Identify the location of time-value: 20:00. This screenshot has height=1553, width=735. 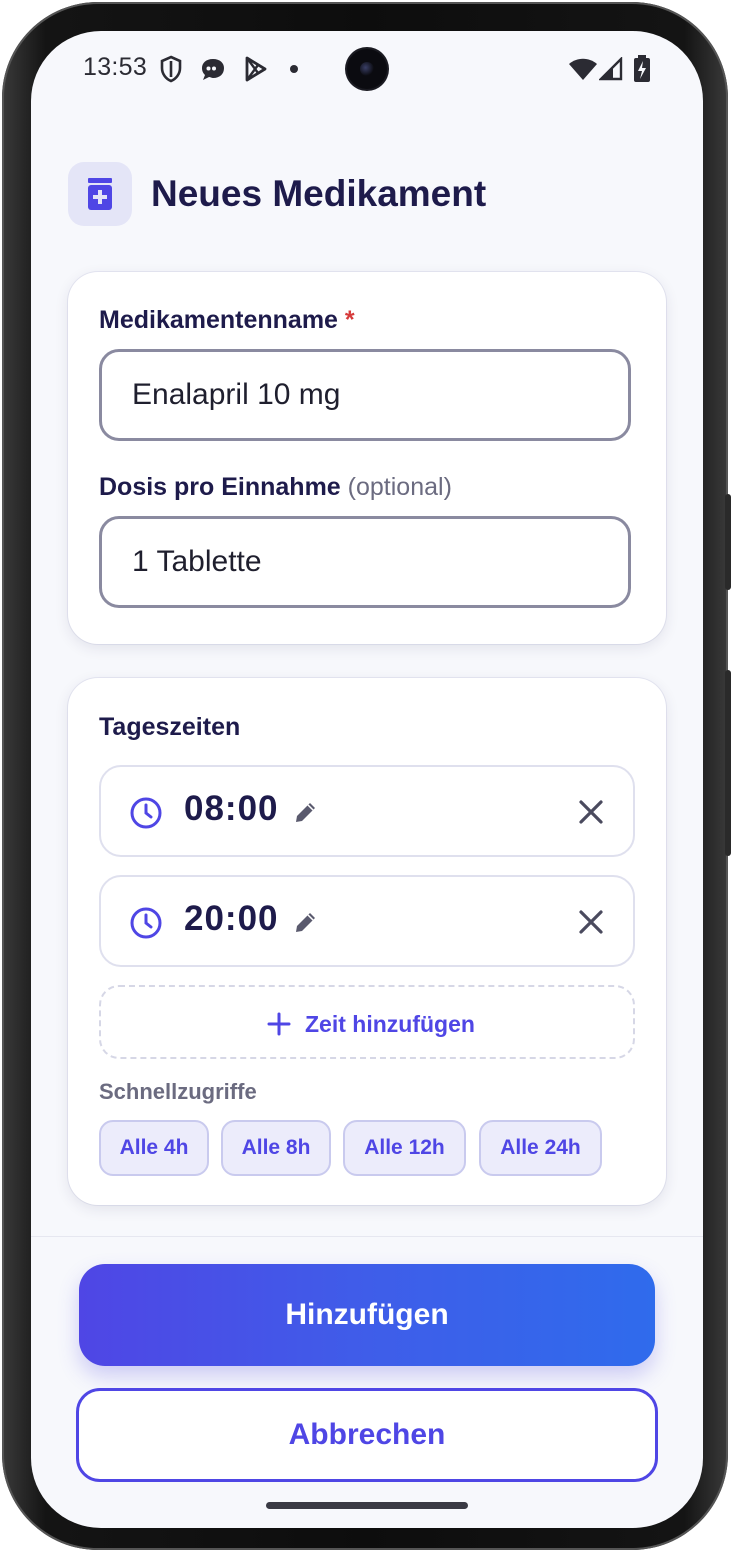
(231, 918).